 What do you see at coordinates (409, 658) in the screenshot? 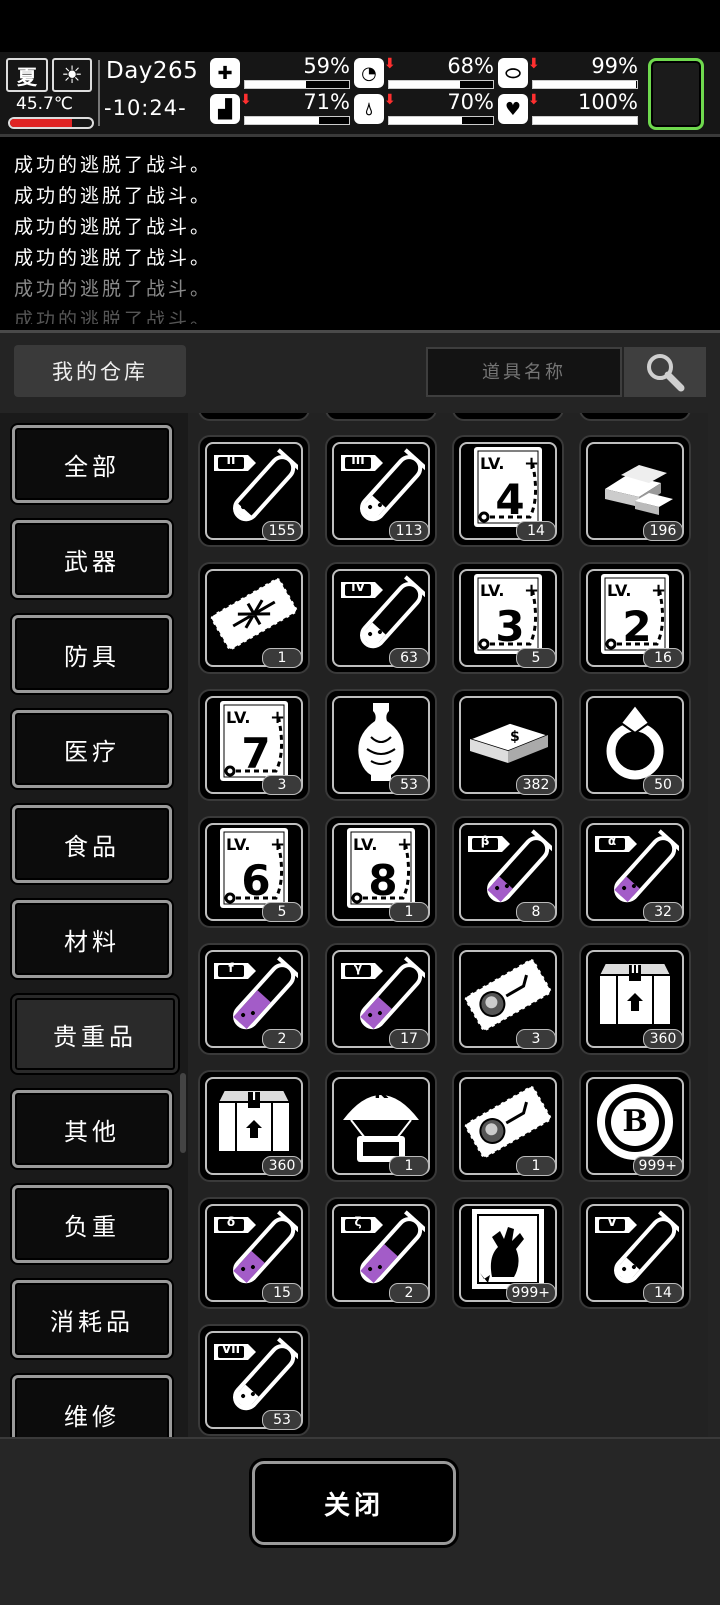
I see `item-count: 63` at bounding box center [409, 658].